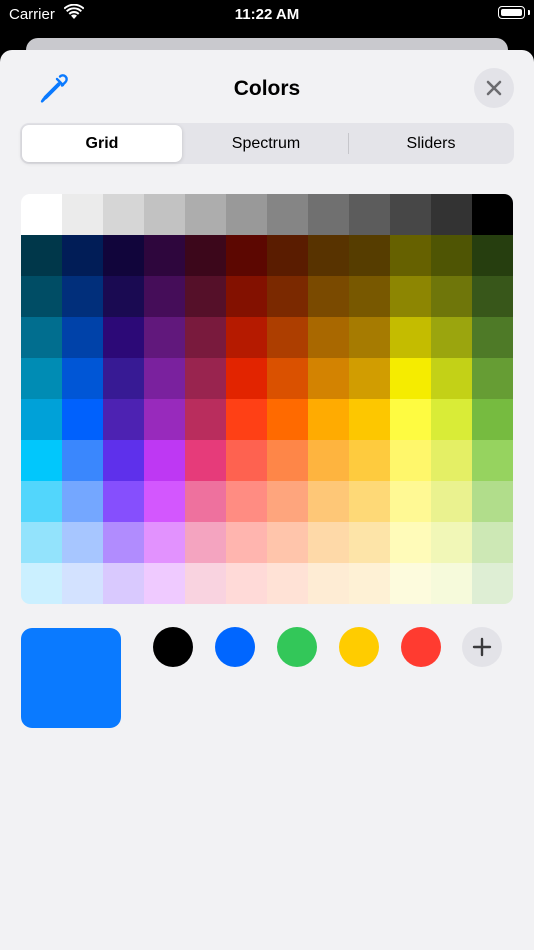 The width and height of the screenshot is (534, 950). What do you see at coordinates (494, 88) in the screenshot?
I see `close-button` at bounding box center [494, 88].